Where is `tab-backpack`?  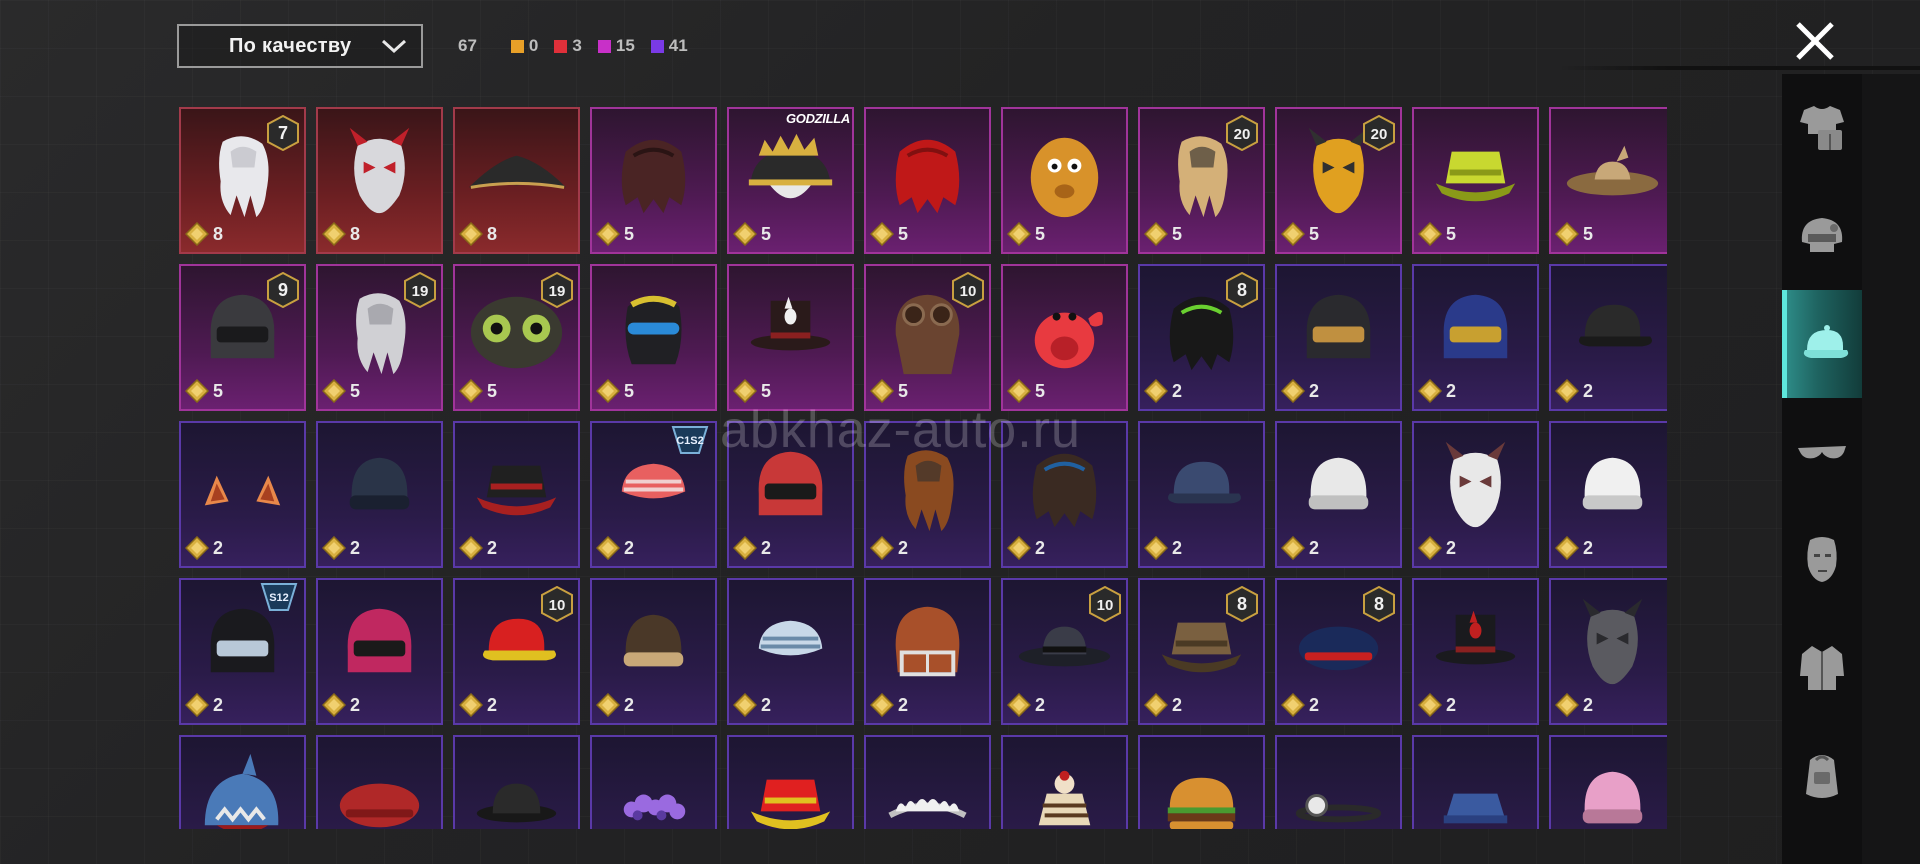 tab-backpack is located at coordinates (1822, 776).